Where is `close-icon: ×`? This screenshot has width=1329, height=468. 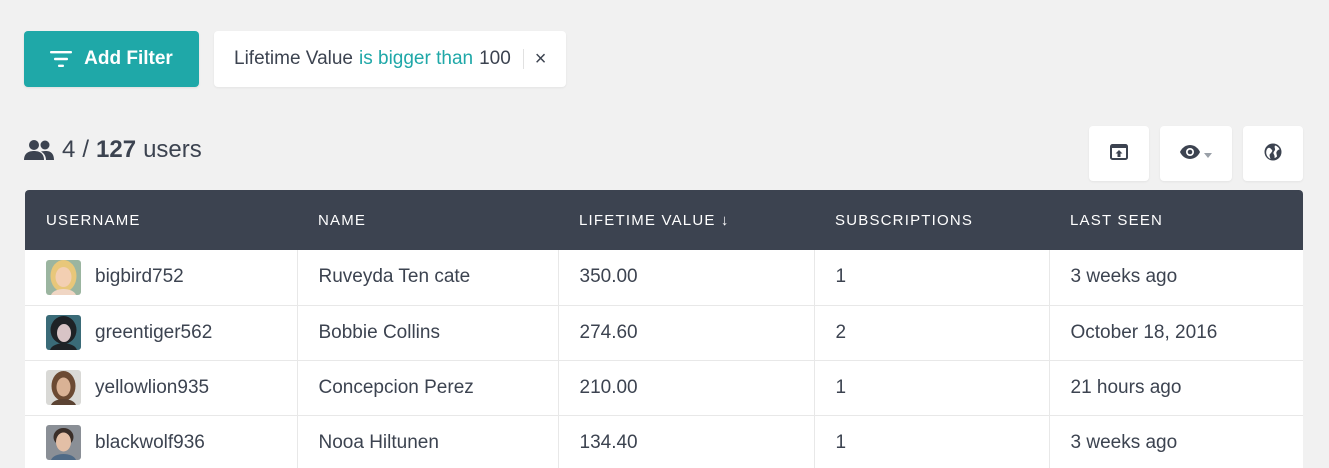 close-icon: × is located at coordinates (541, 59).